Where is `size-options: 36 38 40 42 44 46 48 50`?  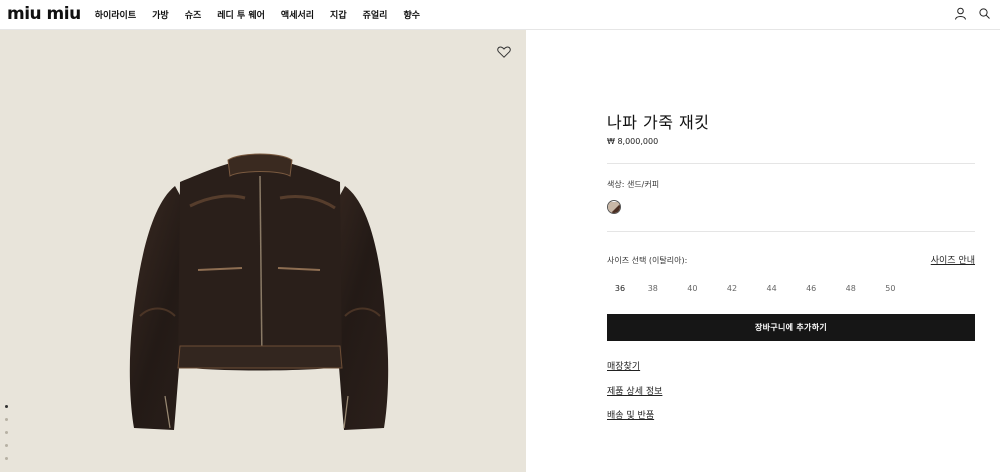 size-options: 36 38 40 42 44 46 48 50 is located at coordinates (758, 288).